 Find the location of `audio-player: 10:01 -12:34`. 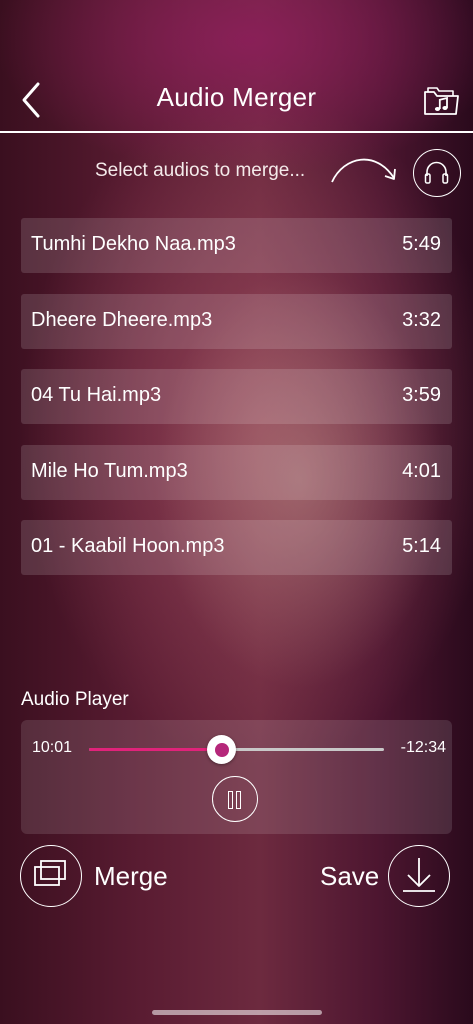

audio-player: 10:01 -12:34 is located at coordinates (236, 777).